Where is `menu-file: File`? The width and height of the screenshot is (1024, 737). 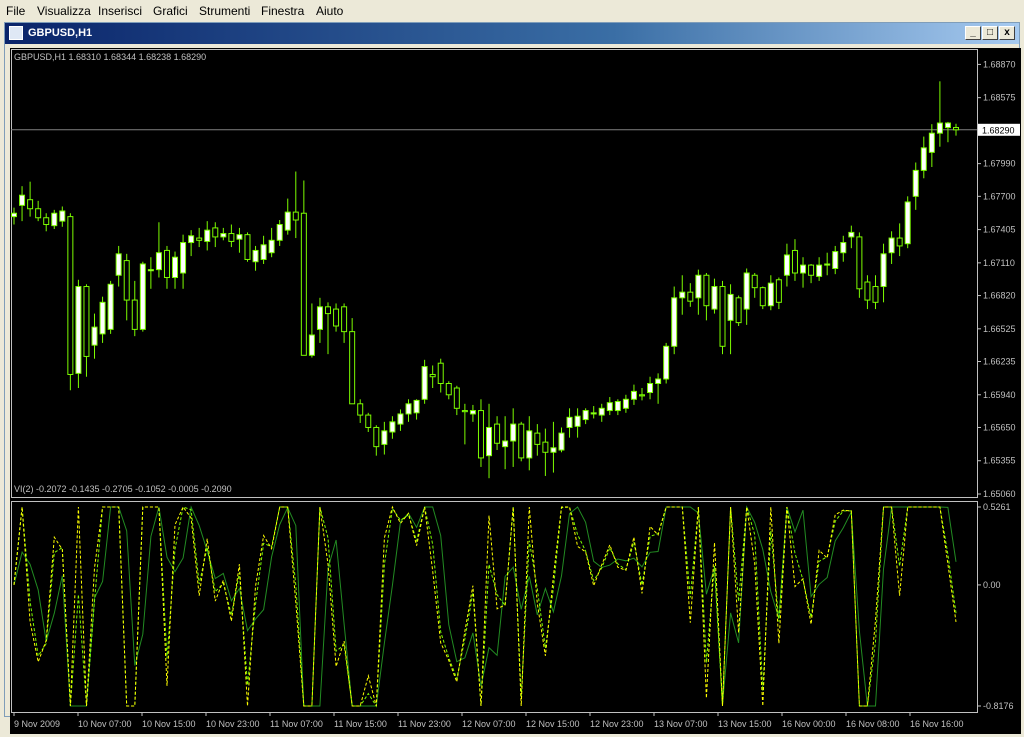 menu-file: File is located at coordinates (15, 11).